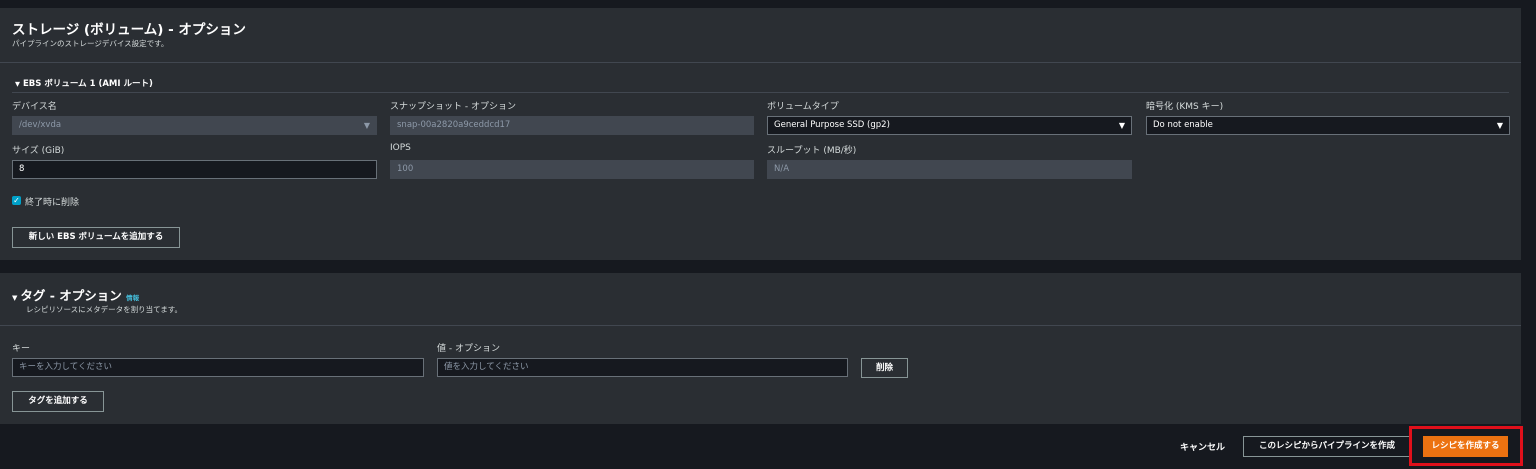 This screenshot has width=1536, height=469. What do you see at coordinates (468, 349) in the screenshot?
I see `tag-value-label: 値 - オプション` at bounding box center [468, 349].